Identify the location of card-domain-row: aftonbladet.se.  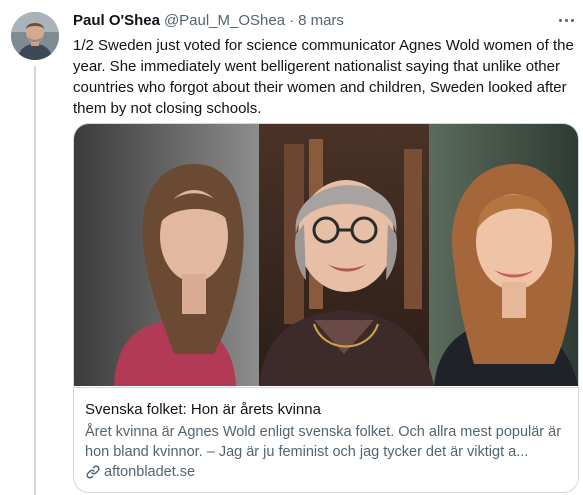
(326, 472).